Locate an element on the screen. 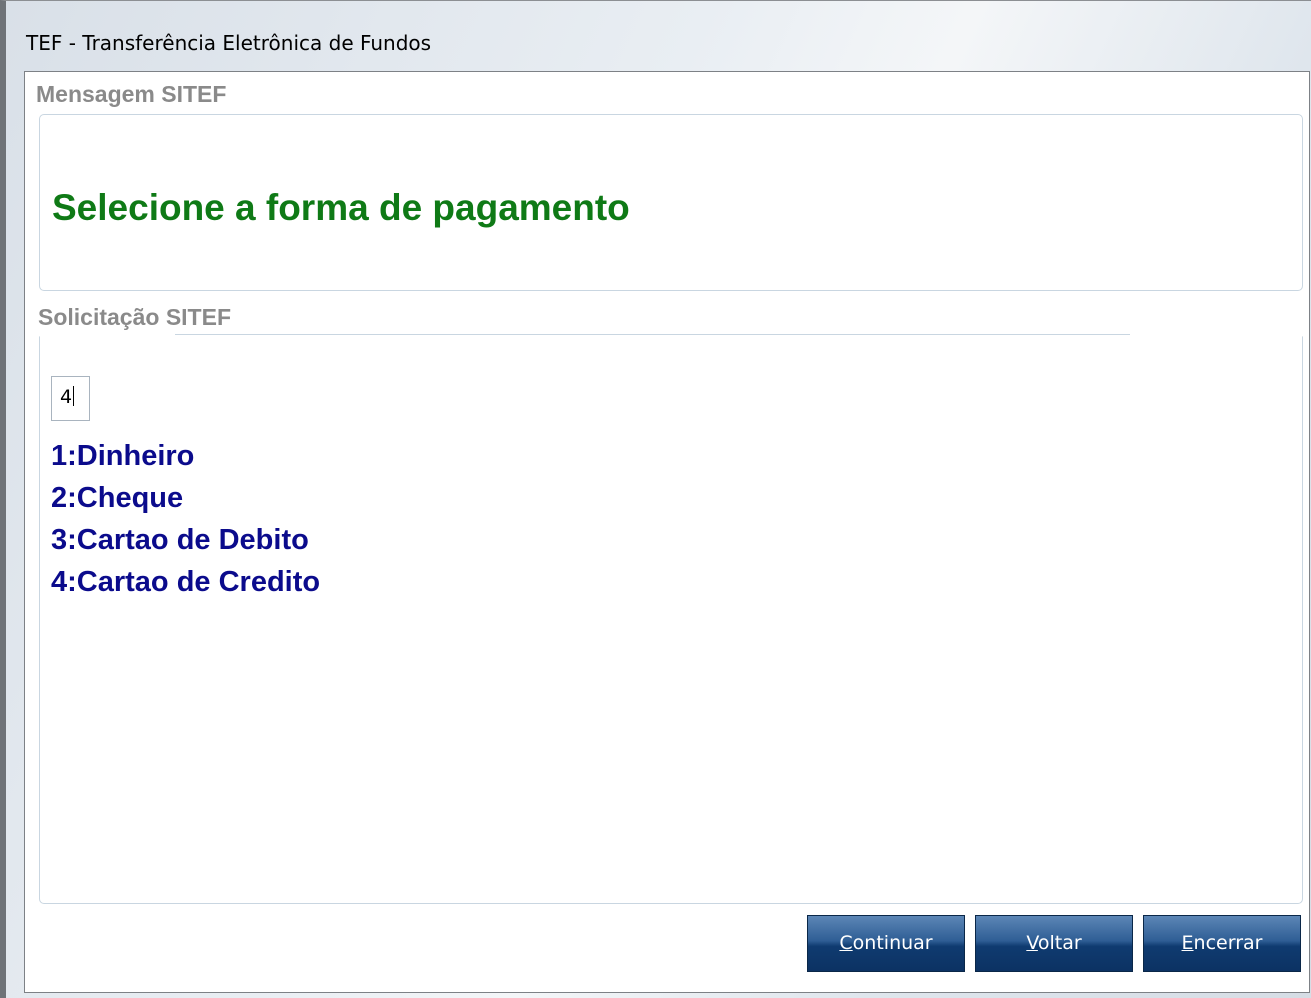  payment-option: 4:Cartao de Credito is located at coordinates (186, 582).